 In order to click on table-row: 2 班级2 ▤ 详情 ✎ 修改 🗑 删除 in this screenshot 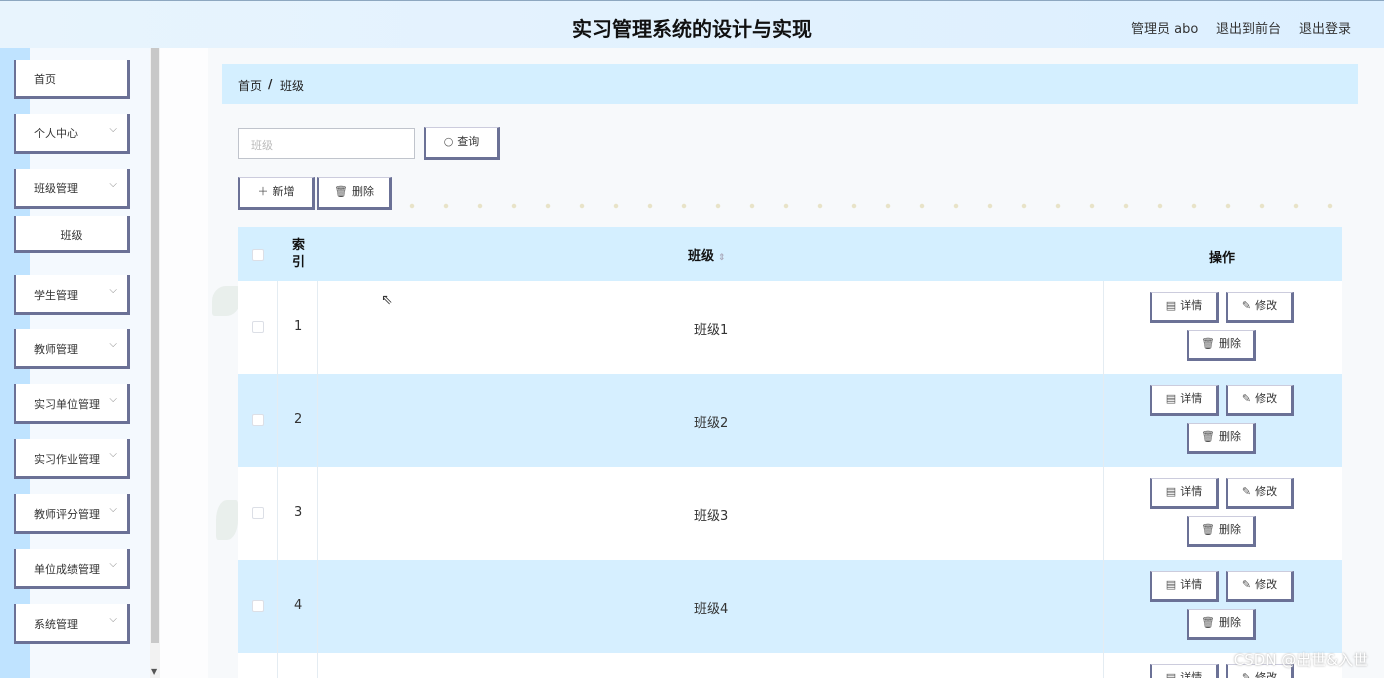, I will do `click(790, 420)`.